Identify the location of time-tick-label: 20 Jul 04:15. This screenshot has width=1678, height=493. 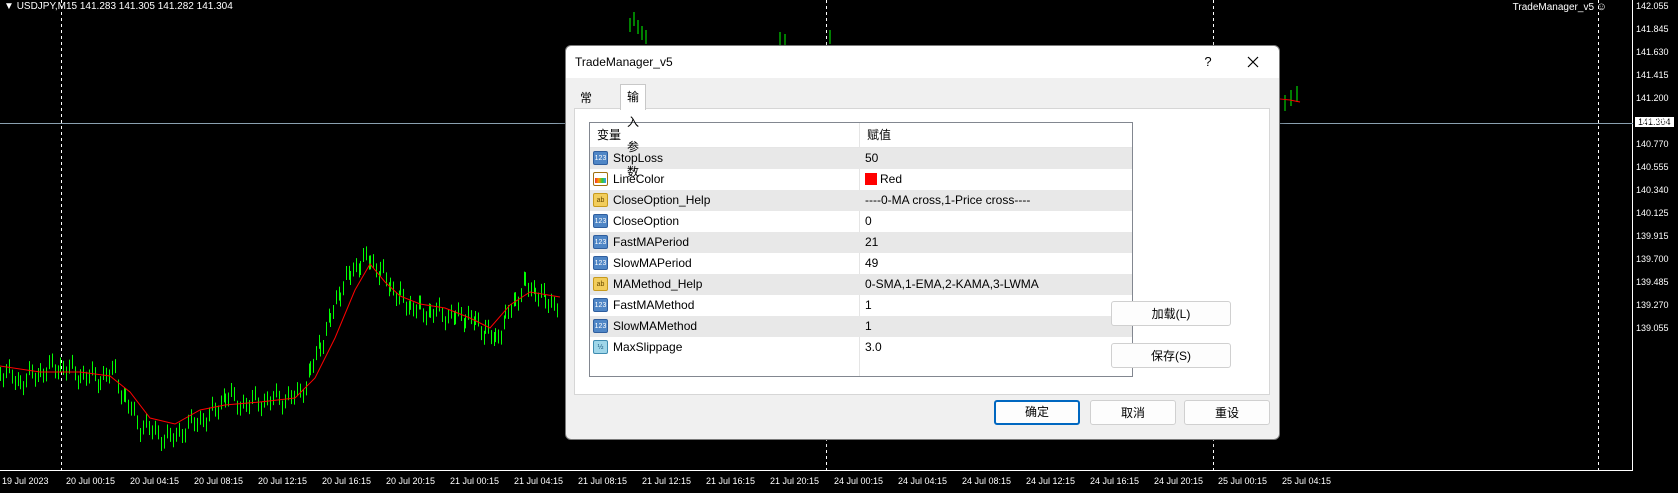
(155, 481).